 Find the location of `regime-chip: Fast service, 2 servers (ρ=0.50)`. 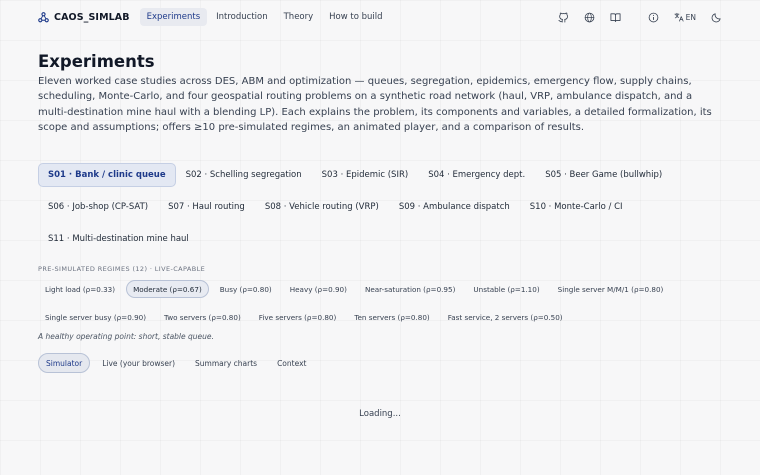

regime-chip: Fast service, 2 servers (ρ=0.50) is located at coordinates (505, 317).